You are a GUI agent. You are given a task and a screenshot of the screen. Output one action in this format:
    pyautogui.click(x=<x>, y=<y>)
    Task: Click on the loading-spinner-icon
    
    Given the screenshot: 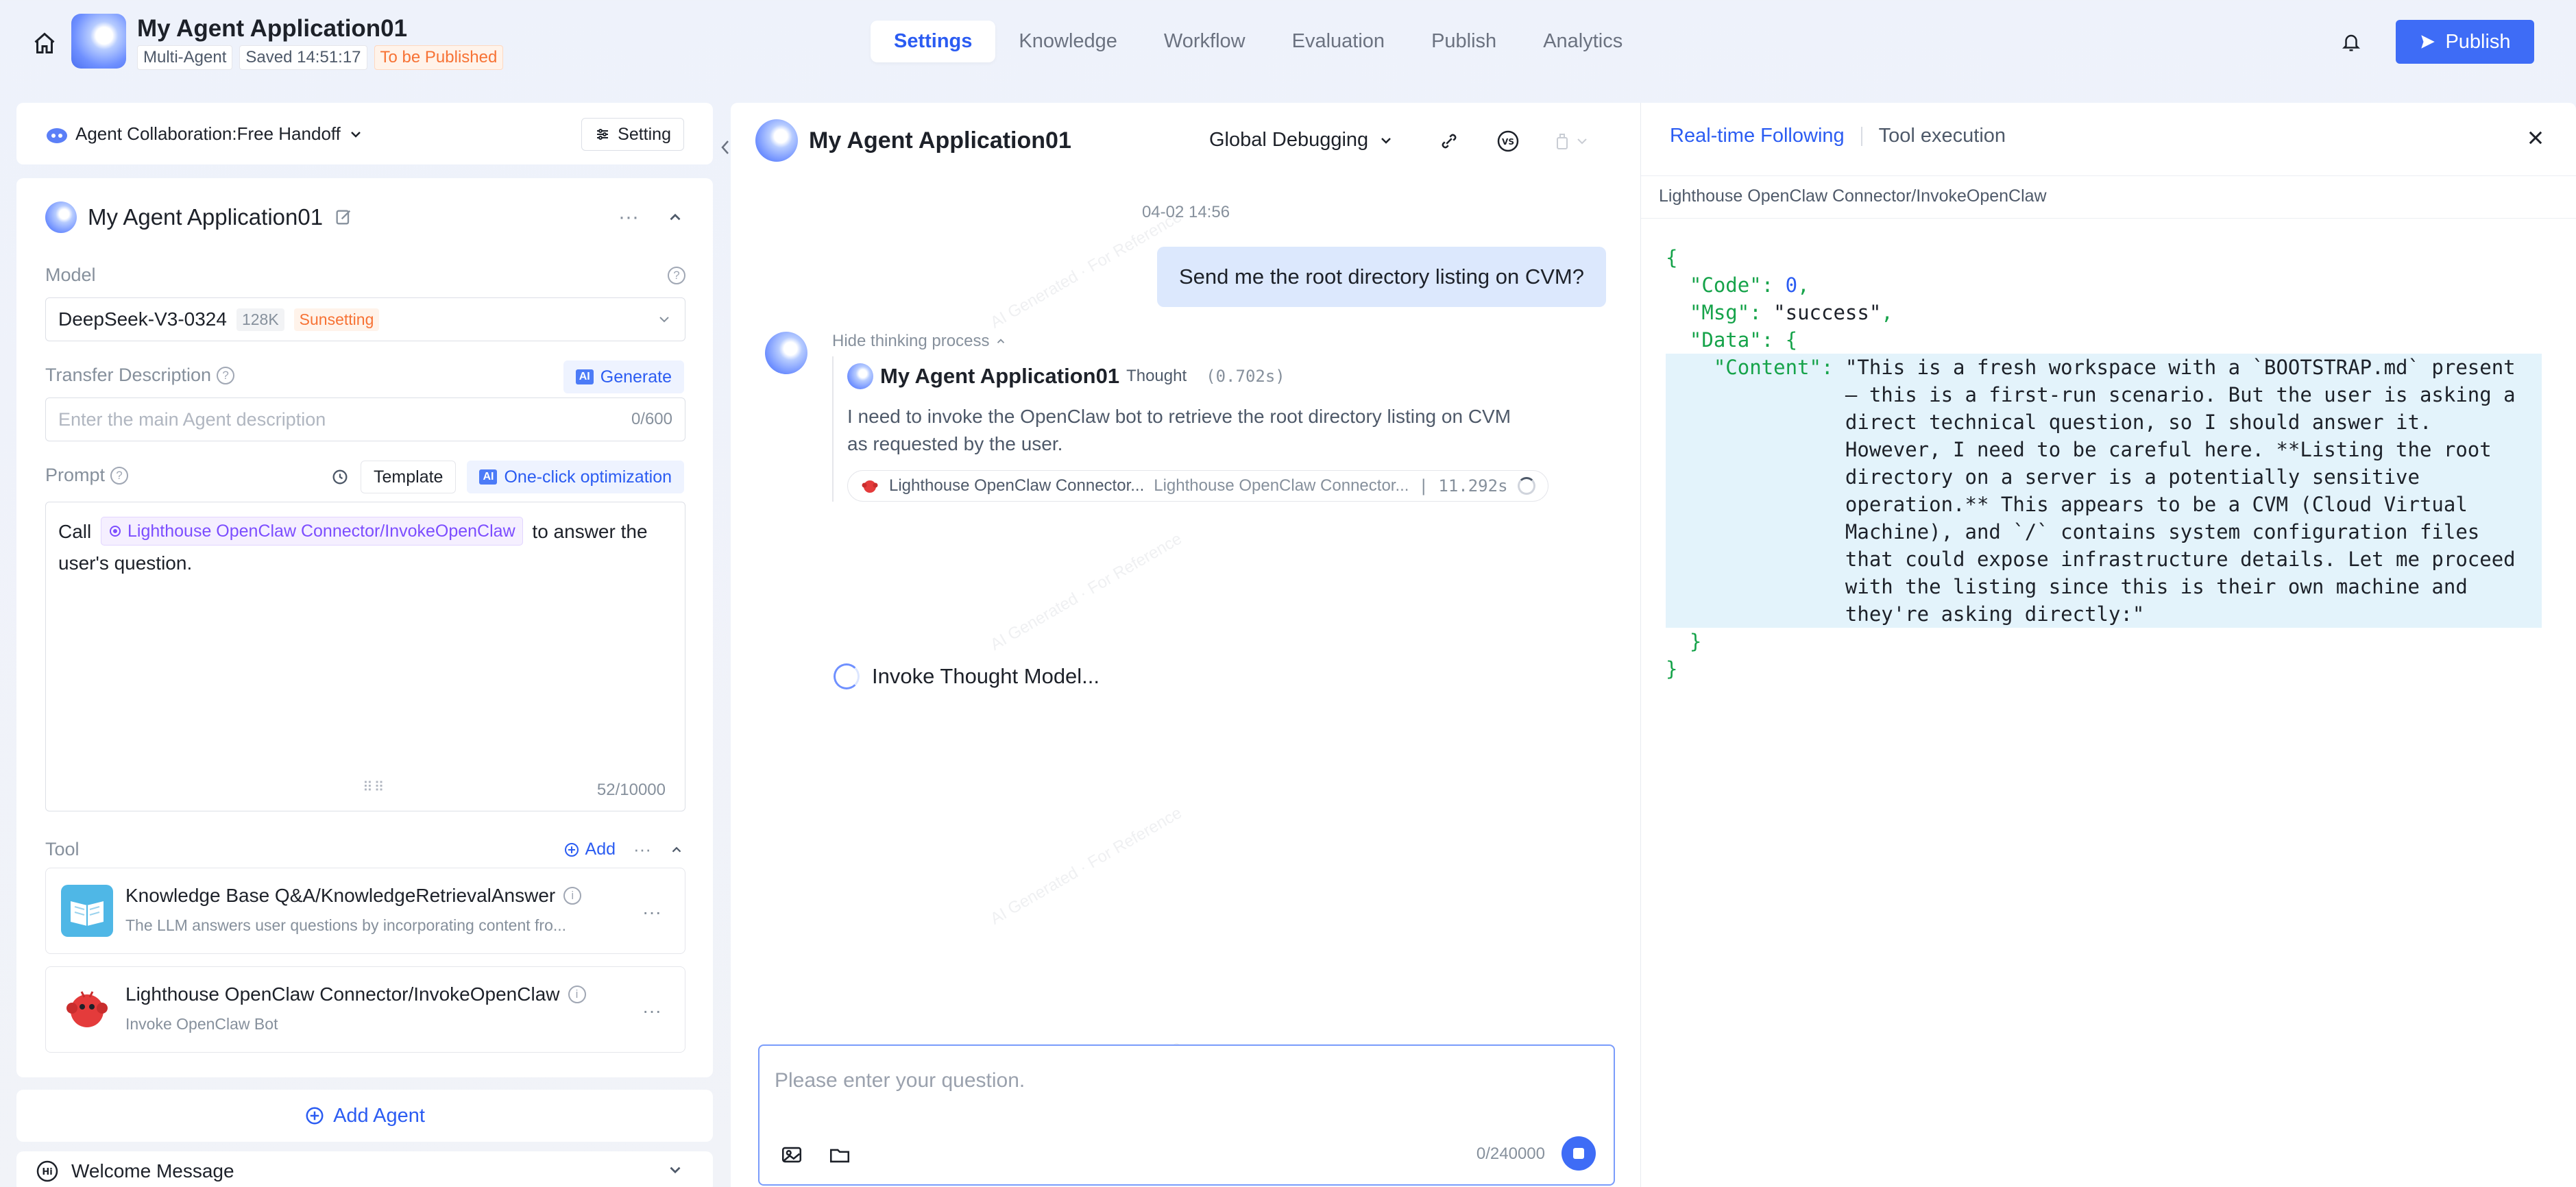 What is the action you would take?
    pyautogui.click(x=1526, y=486)
    